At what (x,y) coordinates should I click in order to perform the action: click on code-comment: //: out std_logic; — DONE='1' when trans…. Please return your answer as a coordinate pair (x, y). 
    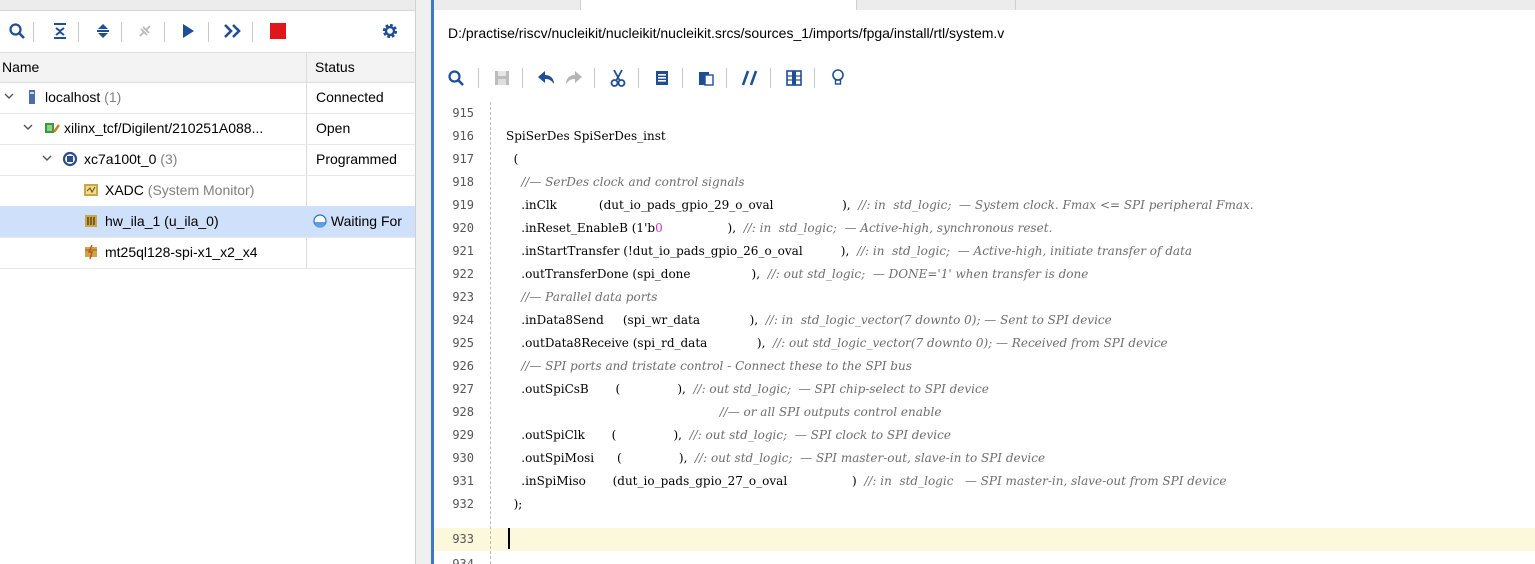
    Looking at the image, I should click on (928, 274).